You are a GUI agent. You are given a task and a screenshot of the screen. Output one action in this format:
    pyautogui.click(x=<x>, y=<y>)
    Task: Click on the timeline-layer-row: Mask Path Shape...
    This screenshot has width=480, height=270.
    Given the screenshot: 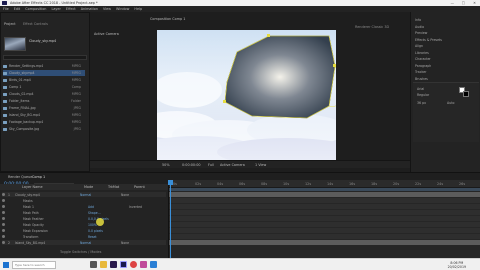 What is the action you would take?
    pyautogui.click(x=84, y=212)
    